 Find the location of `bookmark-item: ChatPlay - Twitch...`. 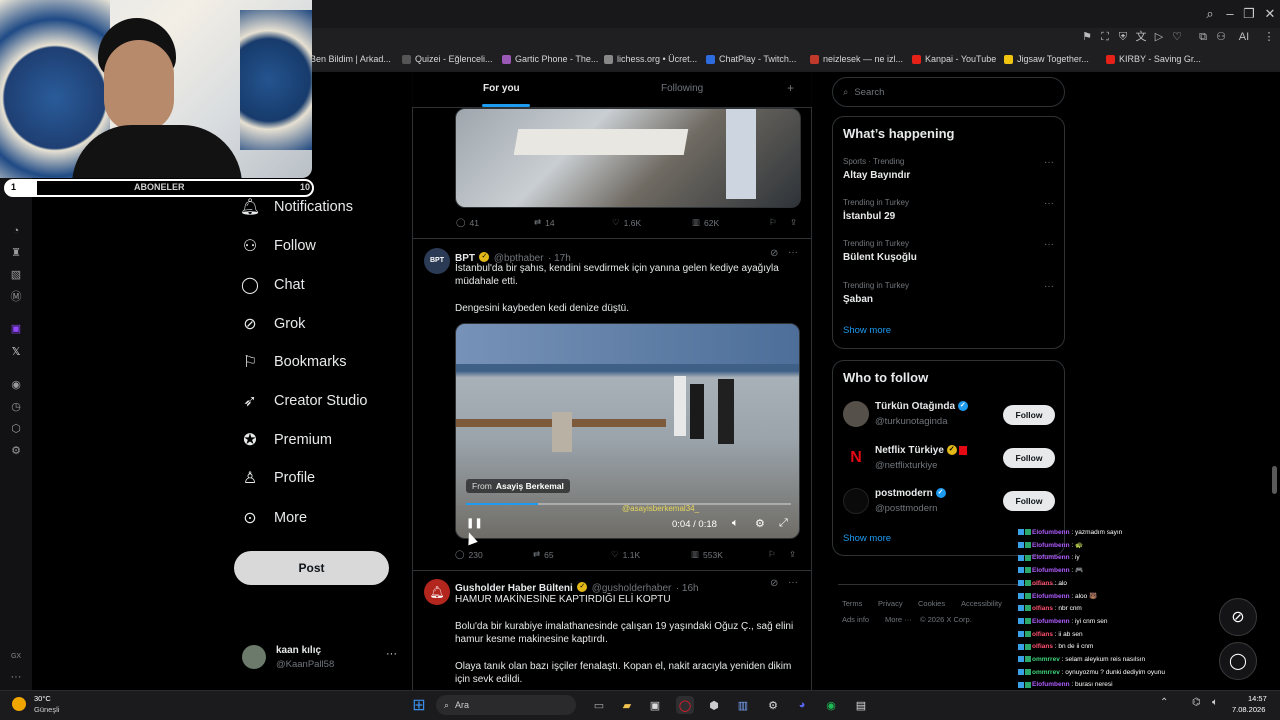

bookmark-item: ChatPlay - Twitch... is located at coordinates (751, 59).